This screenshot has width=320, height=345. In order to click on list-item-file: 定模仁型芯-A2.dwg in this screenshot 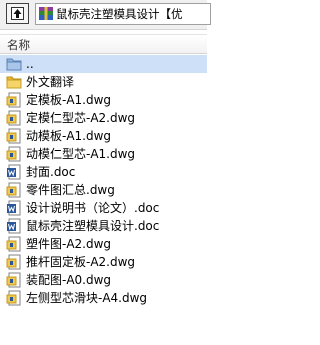, I will do `click(103, 118)`.